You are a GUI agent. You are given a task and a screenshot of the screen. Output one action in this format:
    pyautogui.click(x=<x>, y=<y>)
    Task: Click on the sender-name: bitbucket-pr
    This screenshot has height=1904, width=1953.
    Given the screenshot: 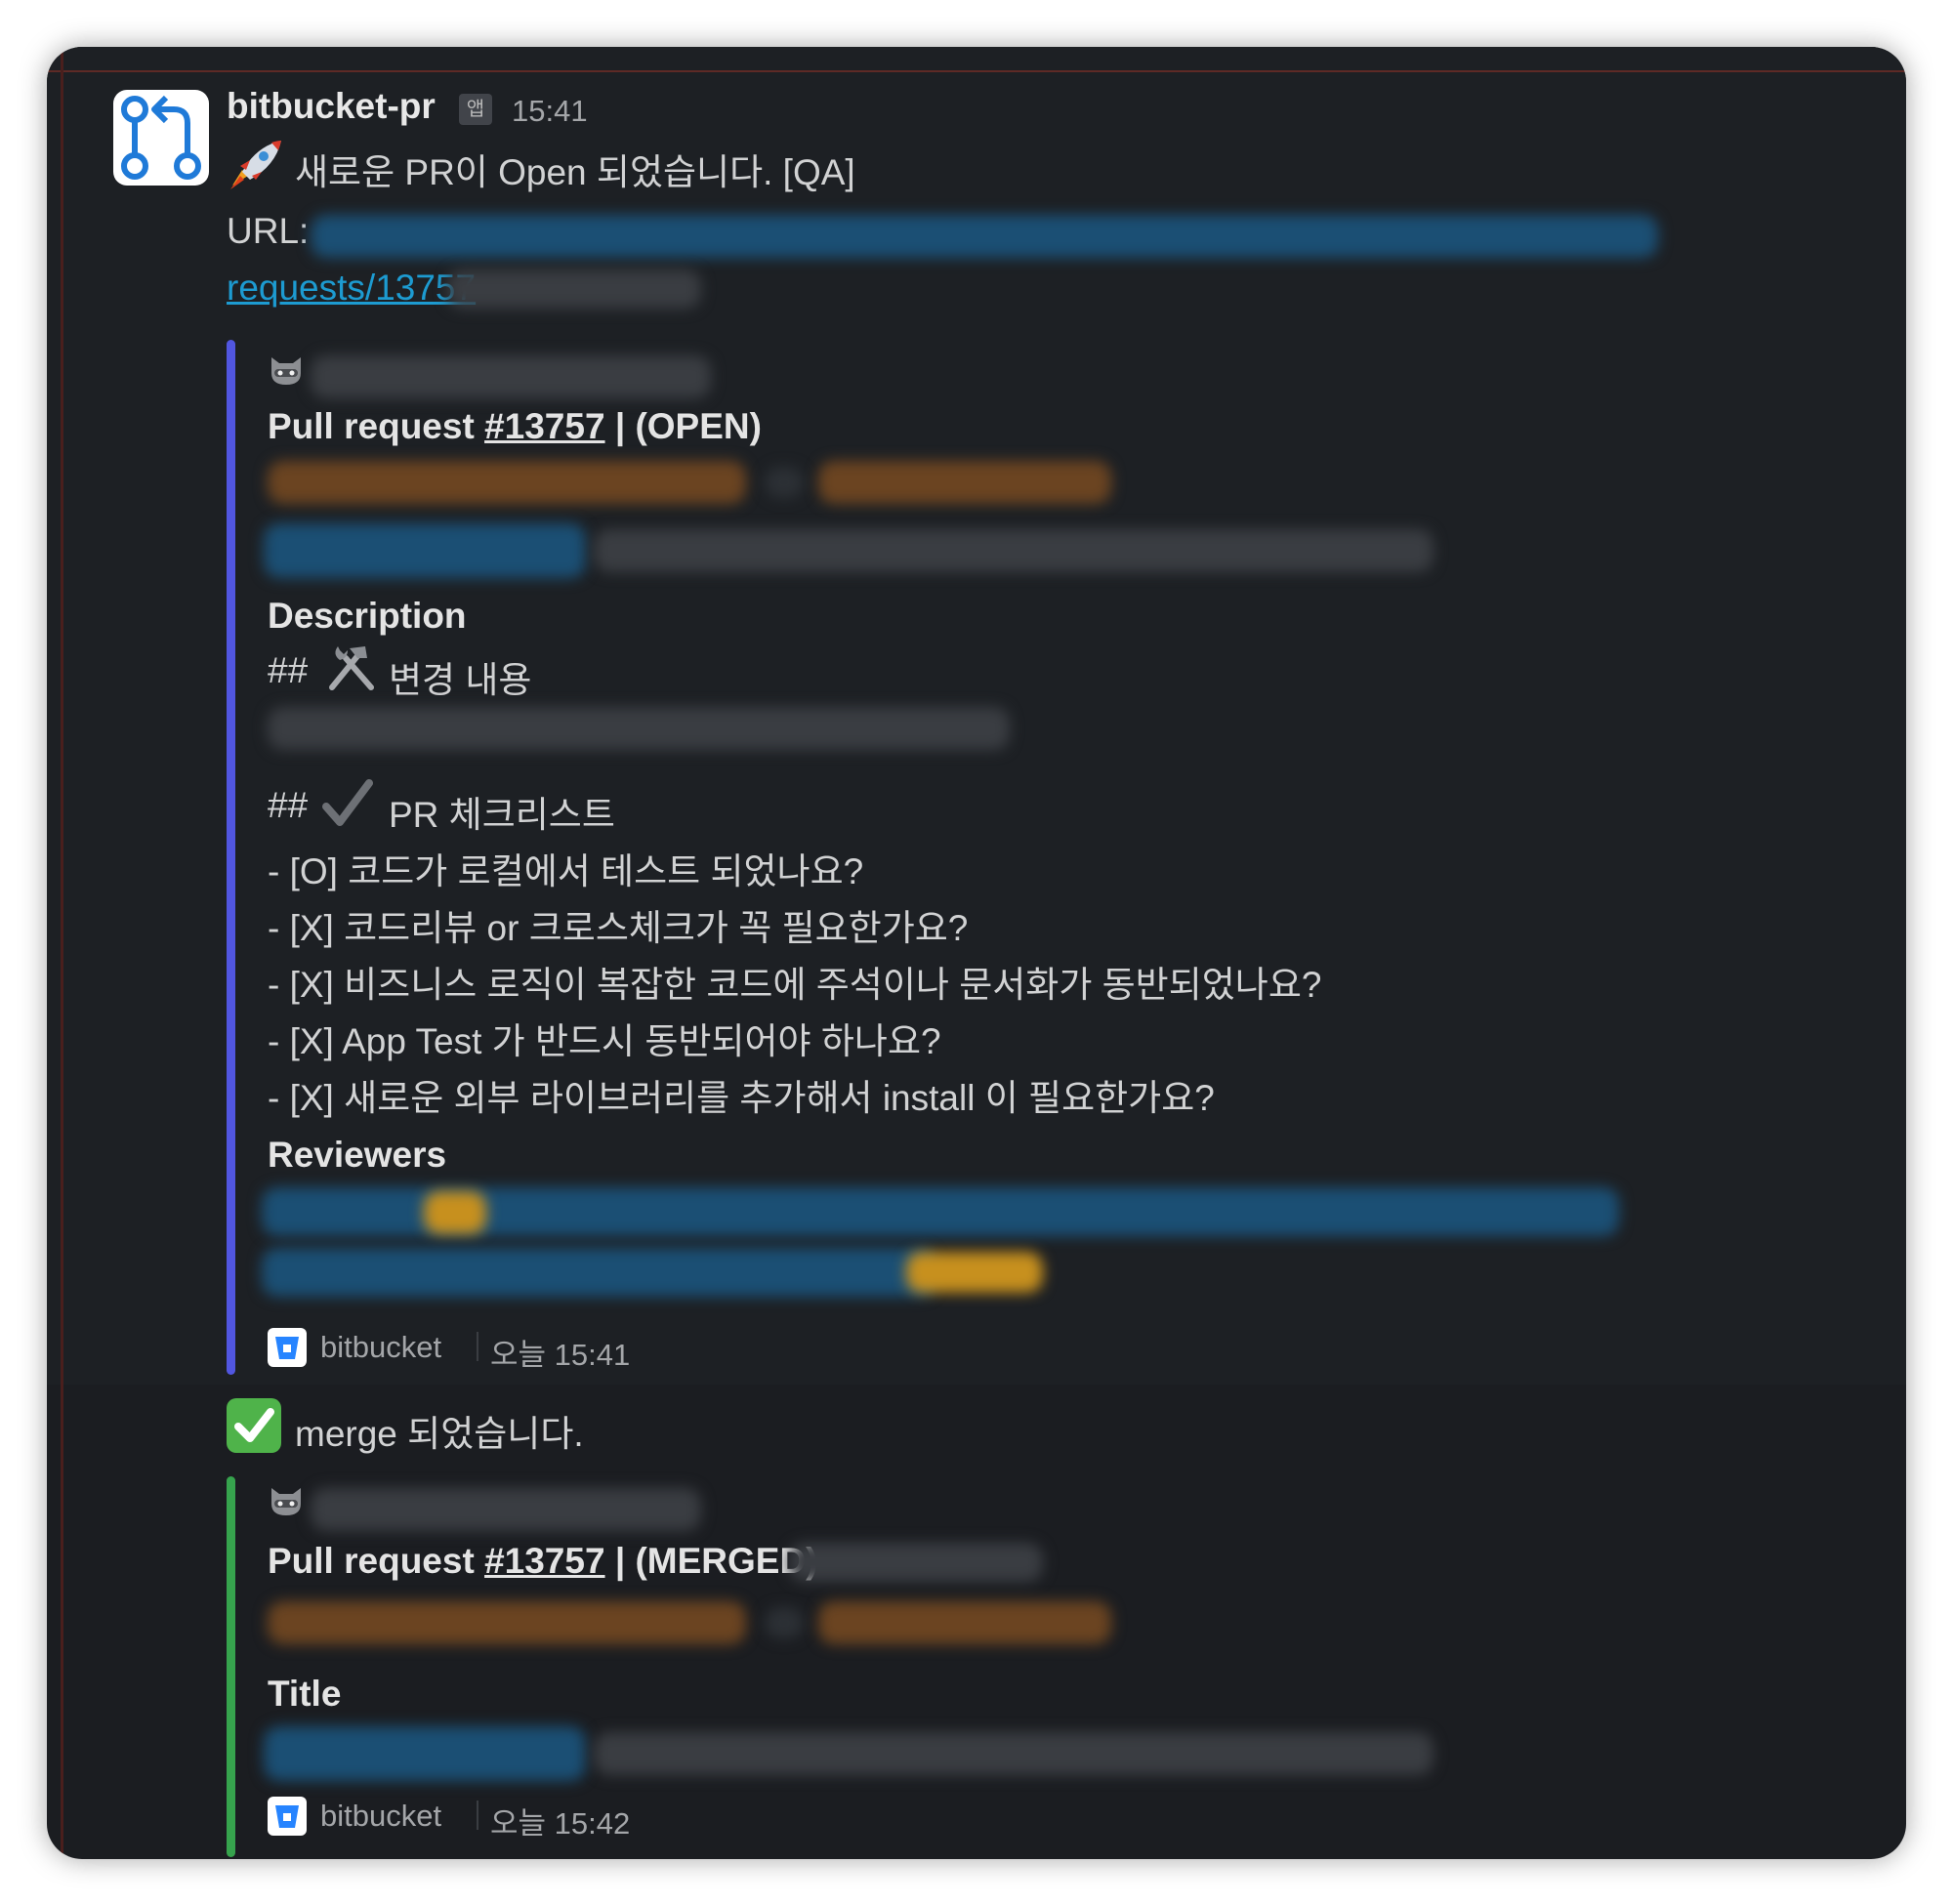 What is the action you would take?
    pyautogui.click(x=331, y=106)
    